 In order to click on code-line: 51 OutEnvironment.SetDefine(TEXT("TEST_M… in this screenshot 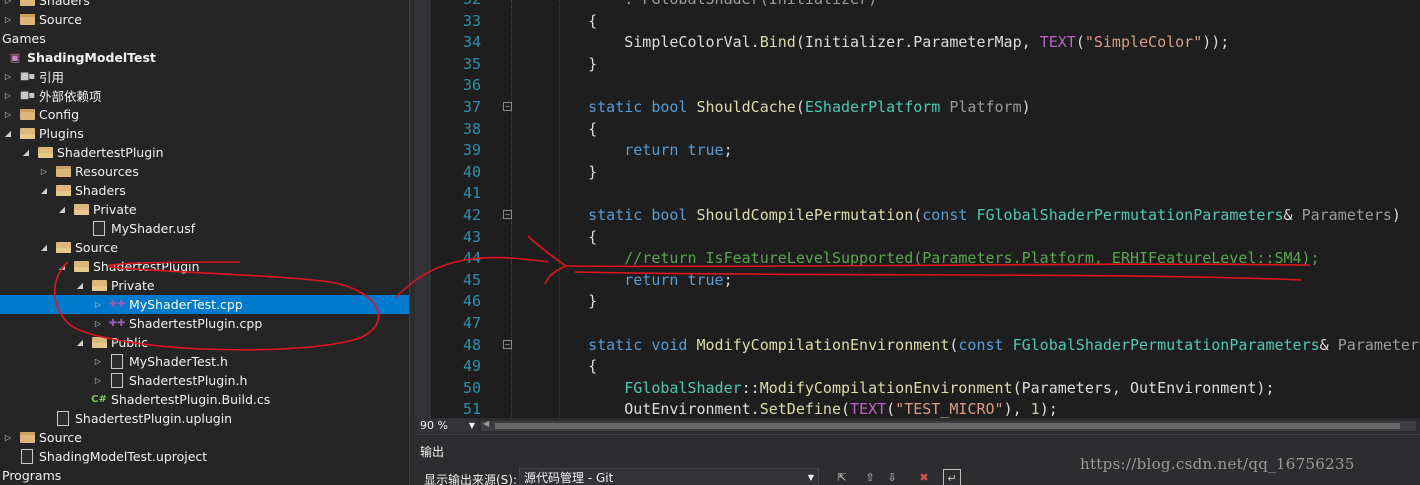, I will do `click(917, 408)`.